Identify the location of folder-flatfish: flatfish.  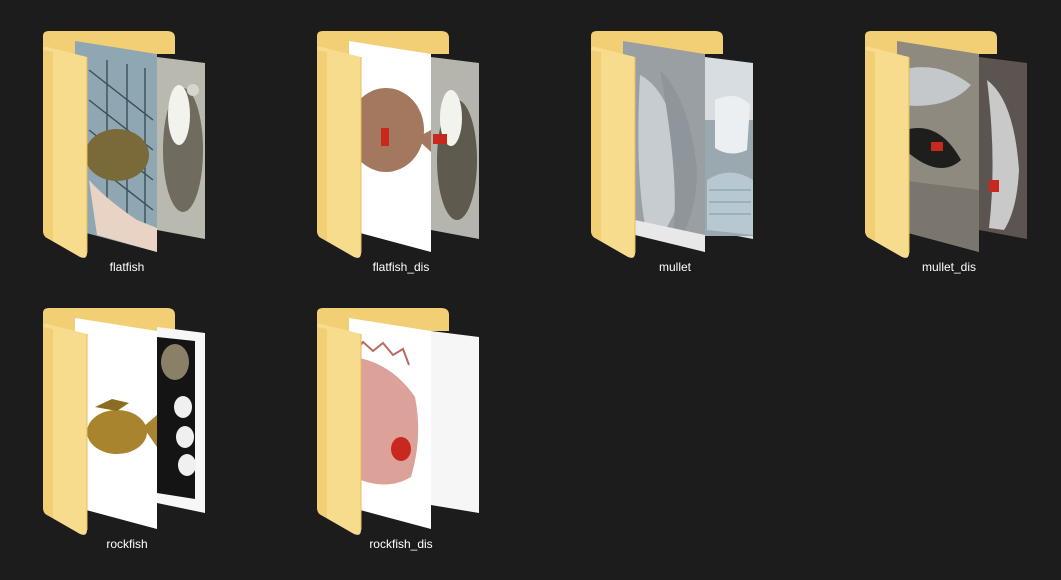
(127, 165).